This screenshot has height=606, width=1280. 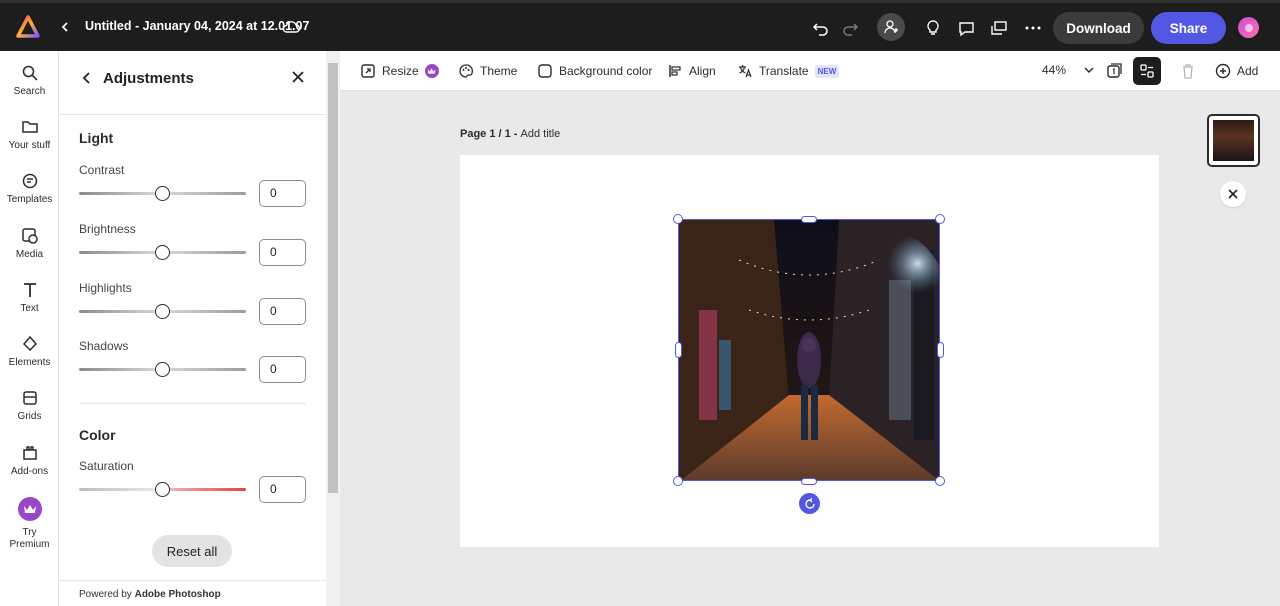 What do you see at coordinates (29, 538) in the screenshot?
I see `rail-label-try-premium: Try Premium` at bounding box center [29, 538].